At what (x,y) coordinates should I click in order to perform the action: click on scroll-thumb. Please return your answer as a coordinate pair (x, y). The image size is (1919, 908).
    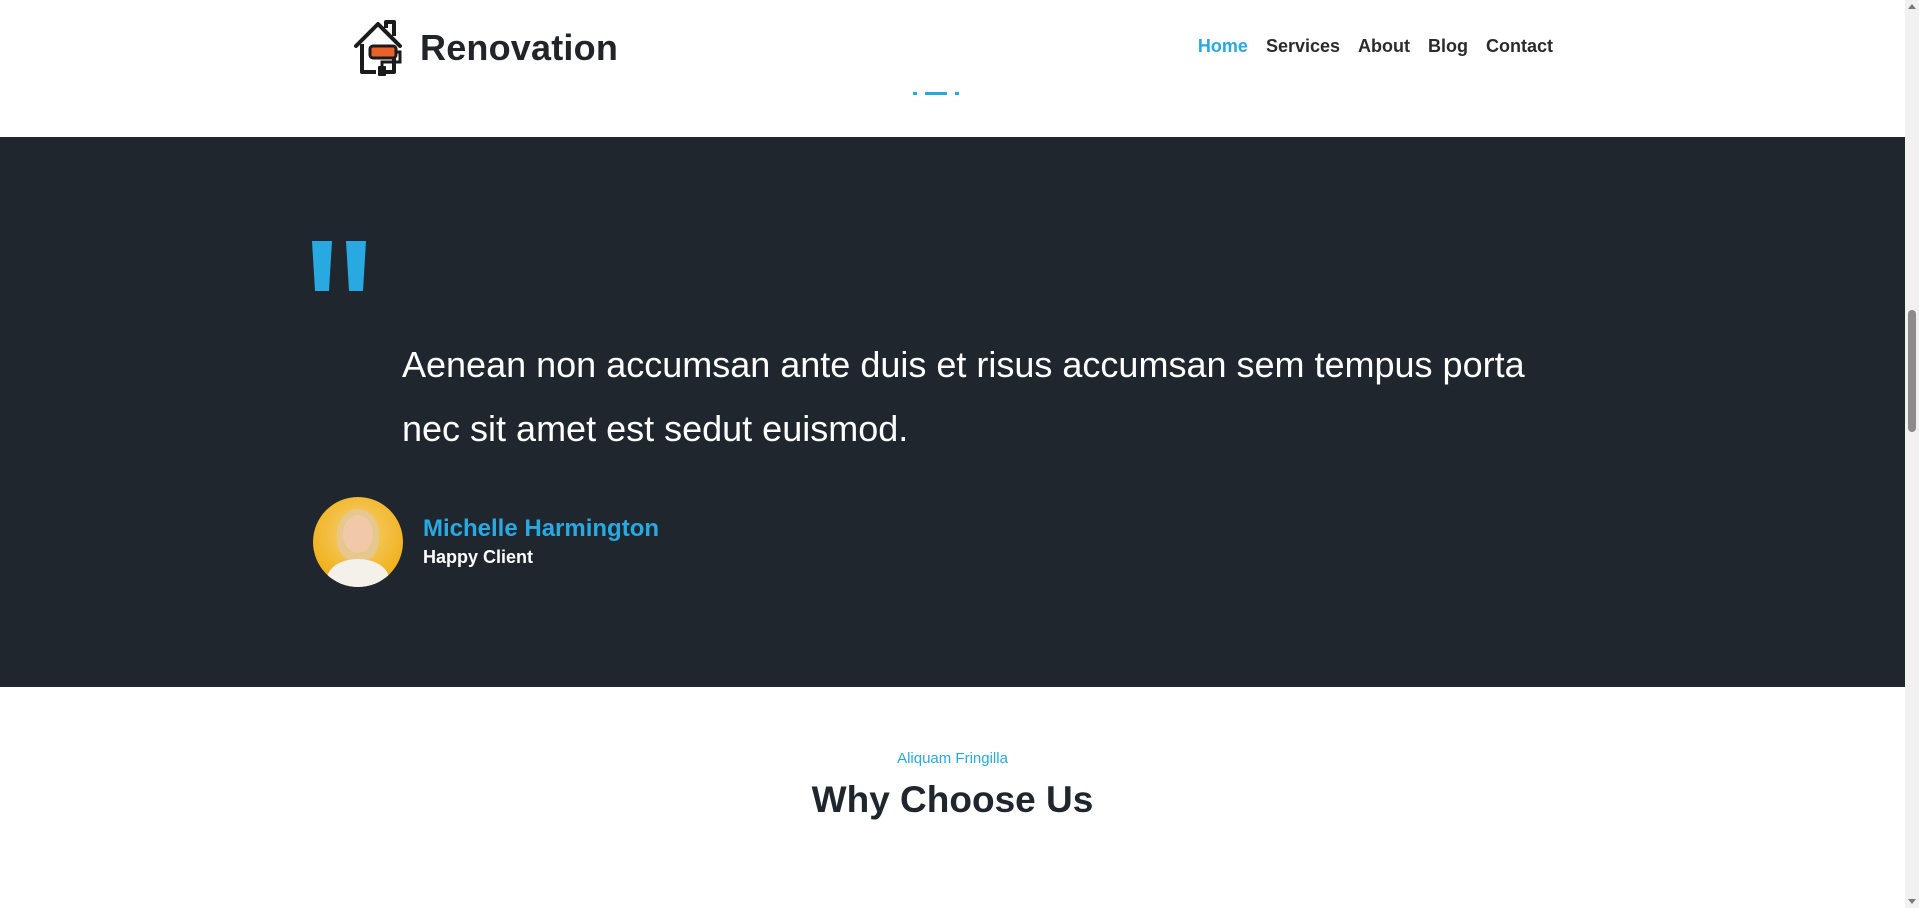
    Looking at the image, I should click on (1912, 371).